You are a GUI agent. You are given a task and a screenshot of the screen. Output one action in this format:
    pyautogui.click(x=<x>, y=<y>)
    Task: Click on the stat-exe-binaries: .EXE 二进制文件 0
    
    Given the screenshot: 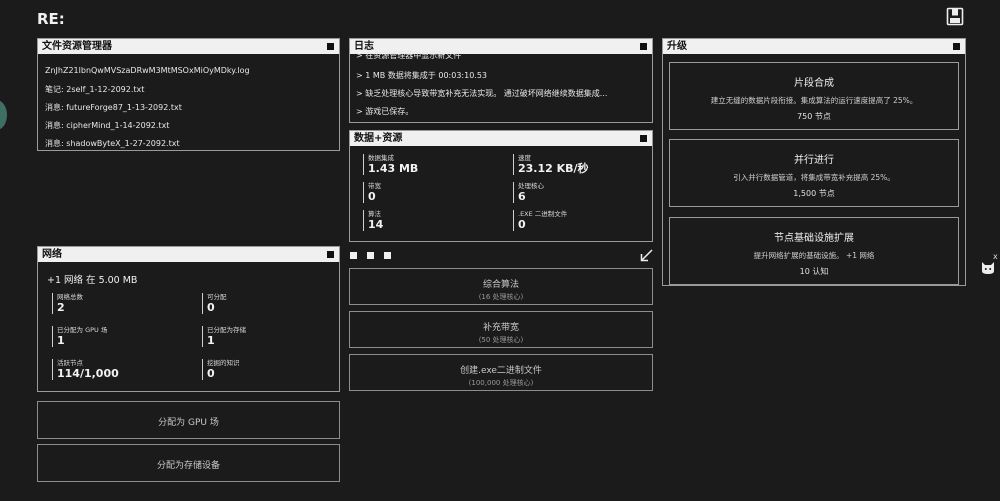 What is the action you would take?
    pyautogui.click(x=540, y=220)
    